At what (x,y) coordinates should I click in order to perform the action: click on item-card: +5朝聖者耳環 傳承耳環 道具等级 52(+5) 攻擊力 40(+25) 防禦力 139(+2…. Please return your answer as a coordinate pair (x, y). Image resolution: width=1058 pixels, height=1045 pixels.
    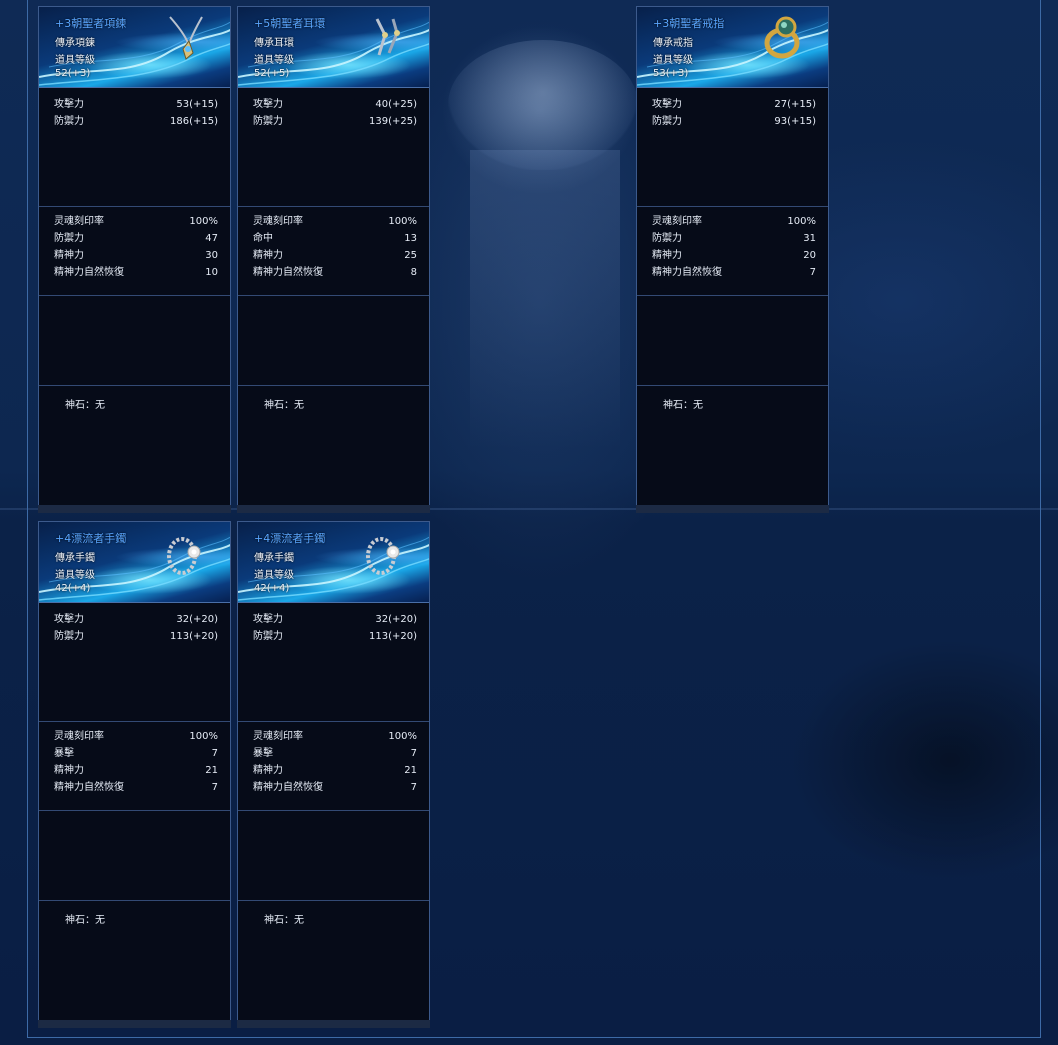
    Looking at the image, I should click on (333, 259).